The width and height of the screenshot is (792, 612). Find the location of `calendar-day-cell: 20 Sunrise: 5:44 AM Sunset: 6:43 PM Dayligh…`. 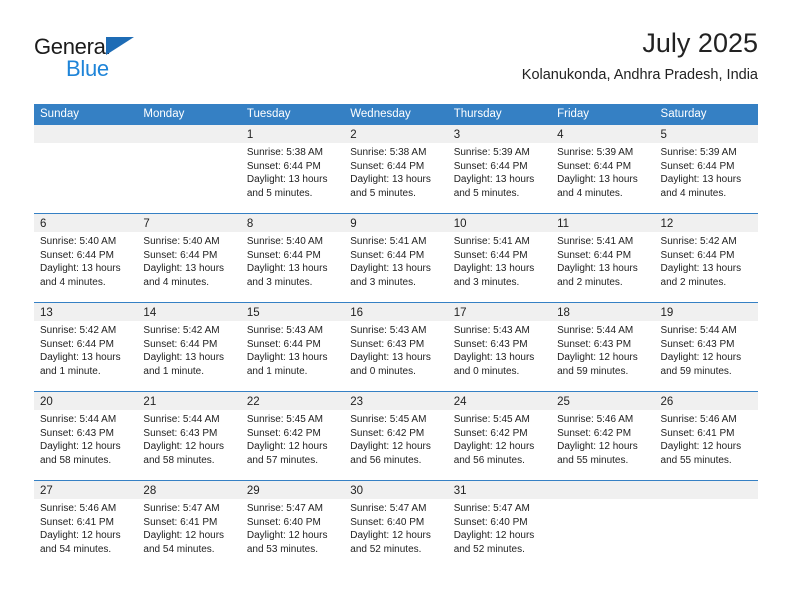

calendar-day-cell: 20 Sunrise: 5:44 AM Sunset: 6:43 PM Dayligh… is located at coordinates (86, 436).